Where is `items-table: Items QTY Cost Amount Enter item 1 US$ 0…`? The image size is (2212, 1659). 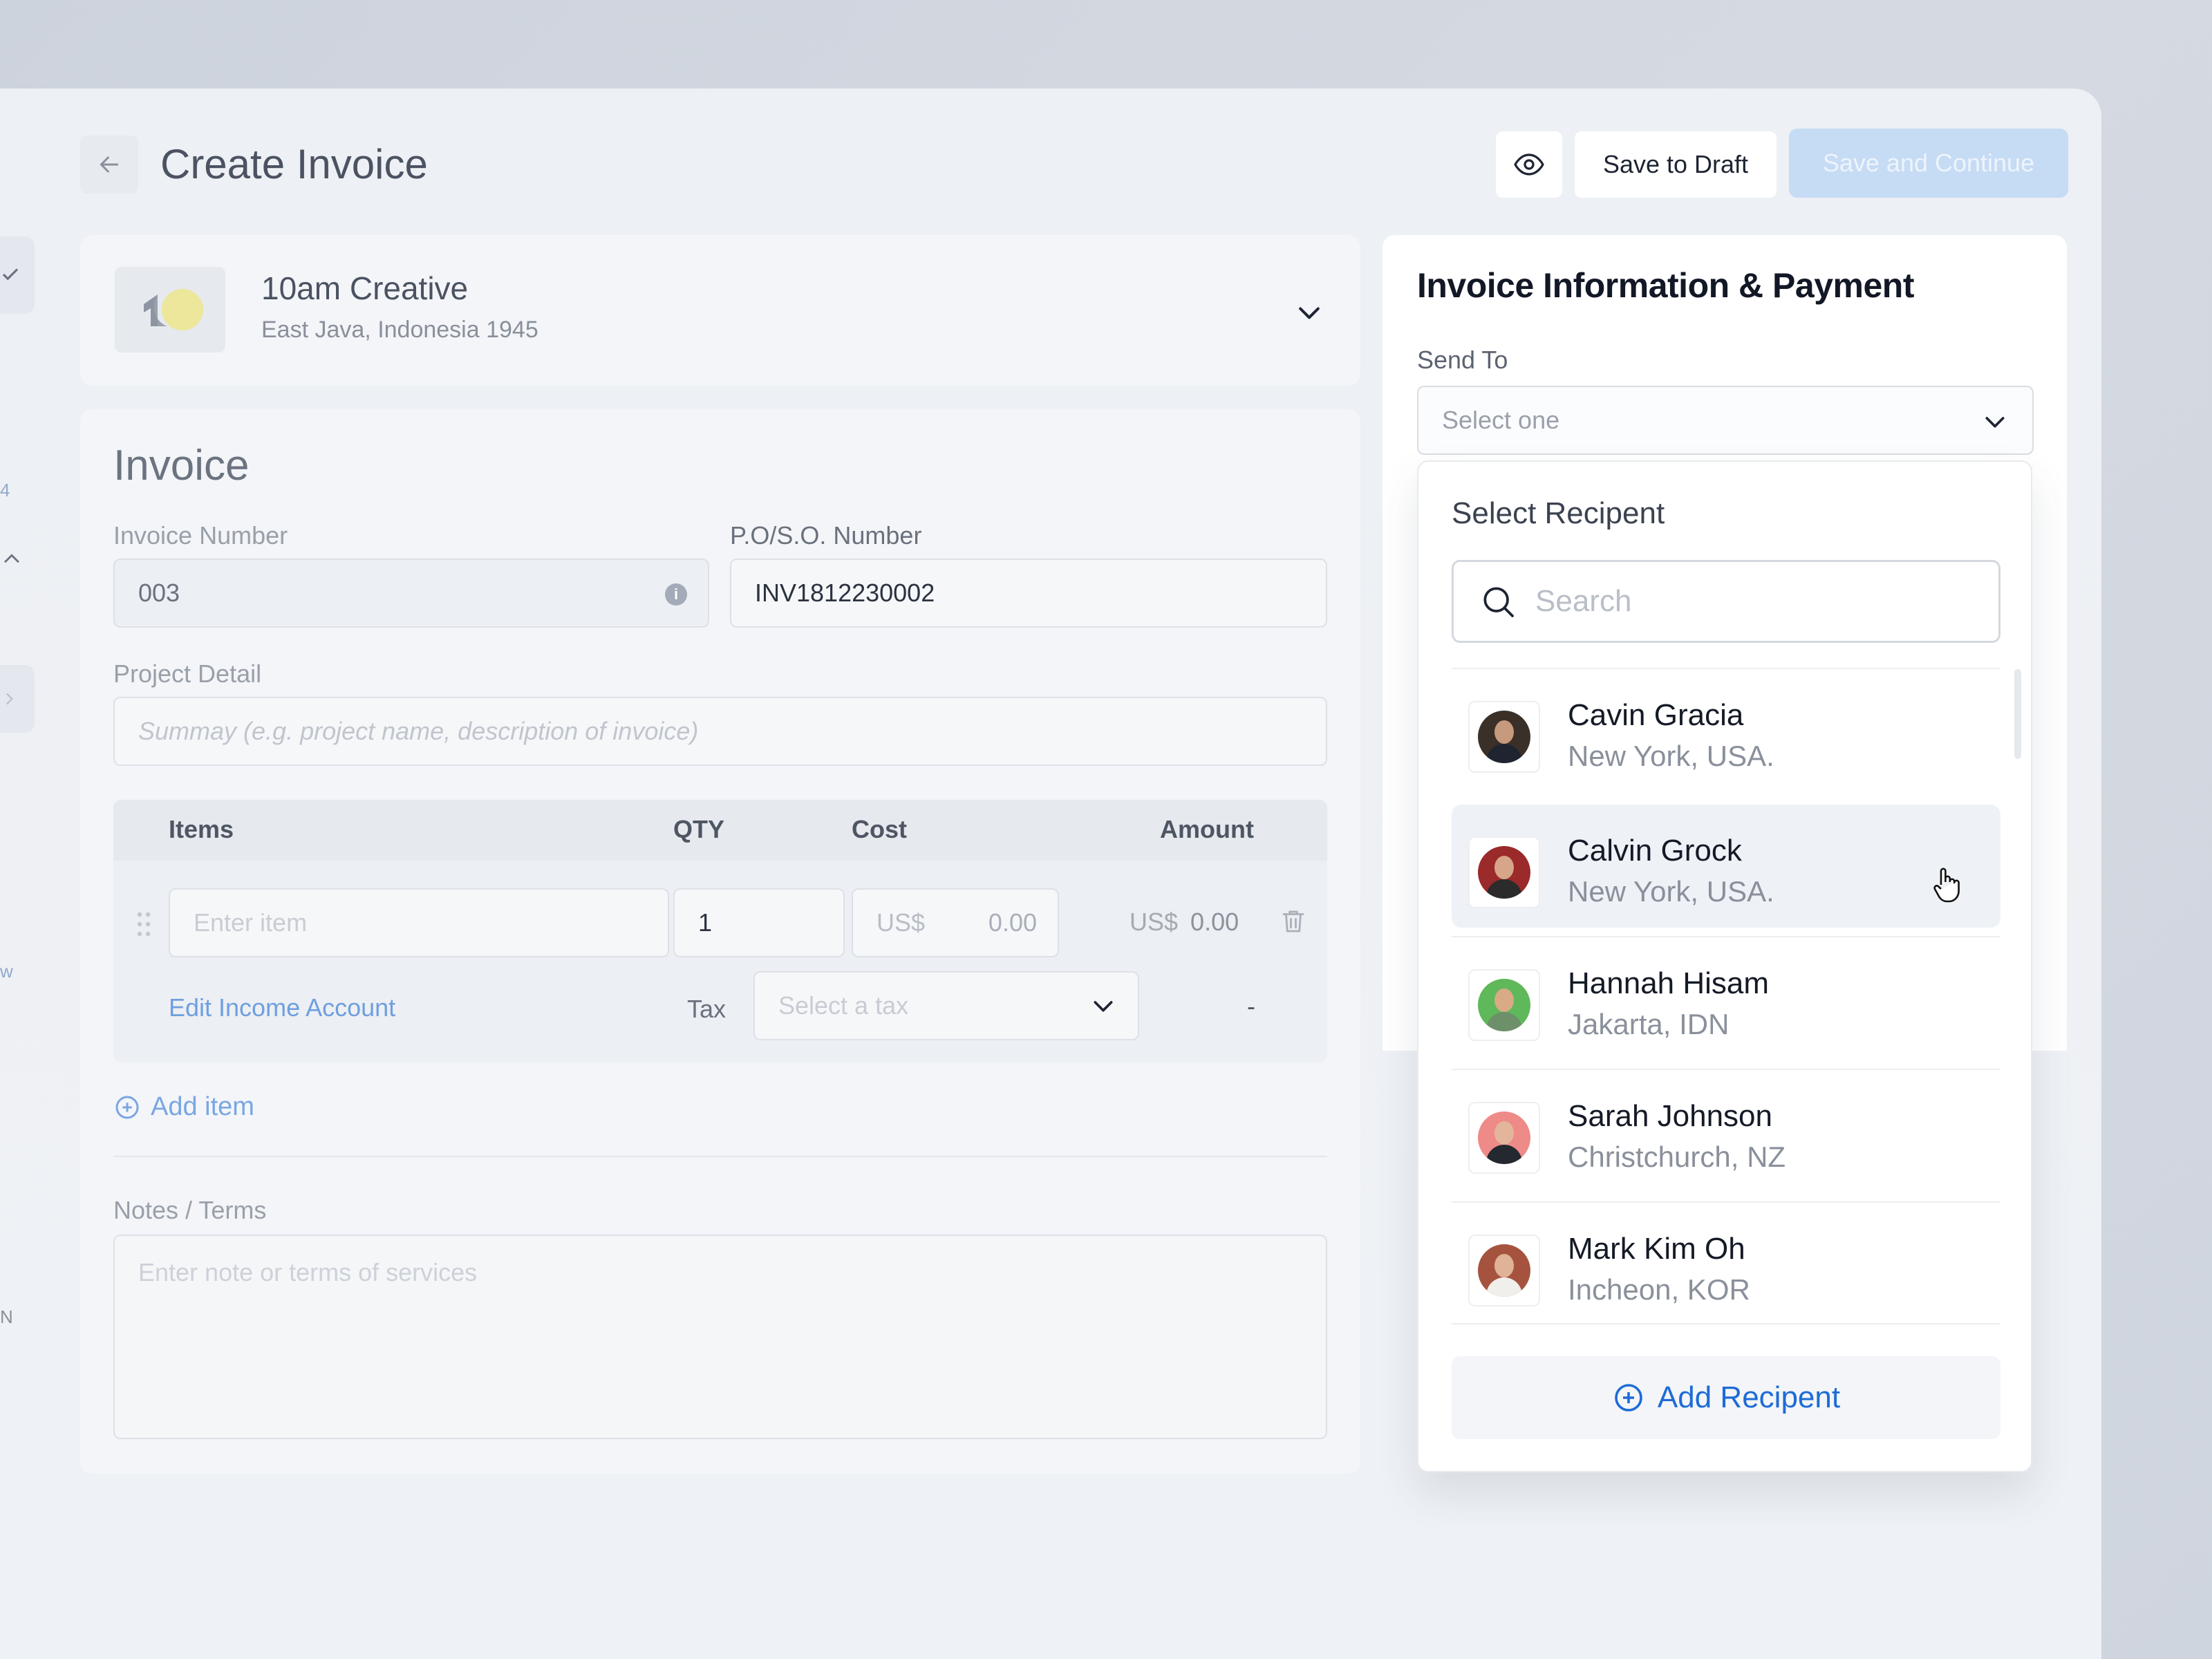 items-table: Items QTY Cost Amount Enter item 1 US$ 0… is located at coordinates (720, 931).